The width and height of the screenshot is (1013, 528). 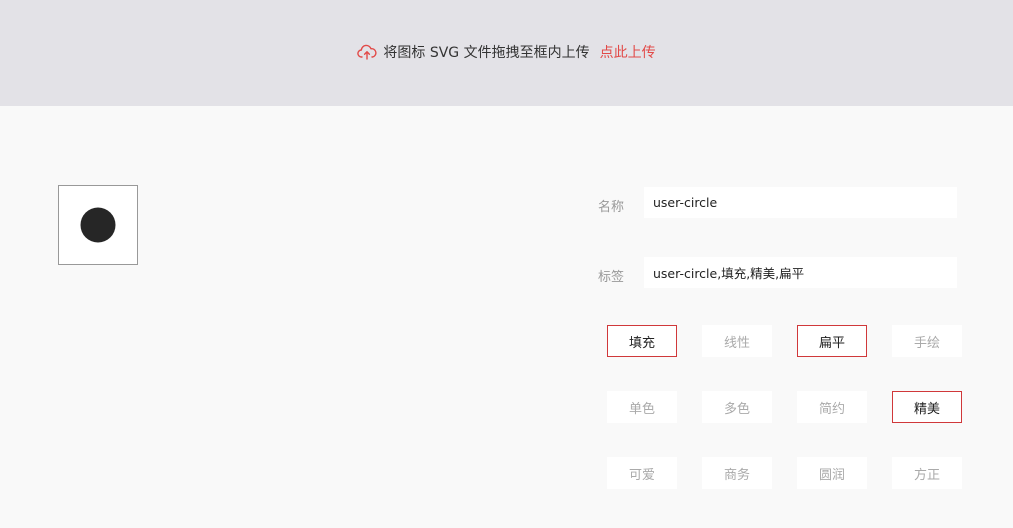 What do you see at coordinates (737, 407) in the screenshot?
I see `tag-option: 多色` at bounding box center [737, 407].